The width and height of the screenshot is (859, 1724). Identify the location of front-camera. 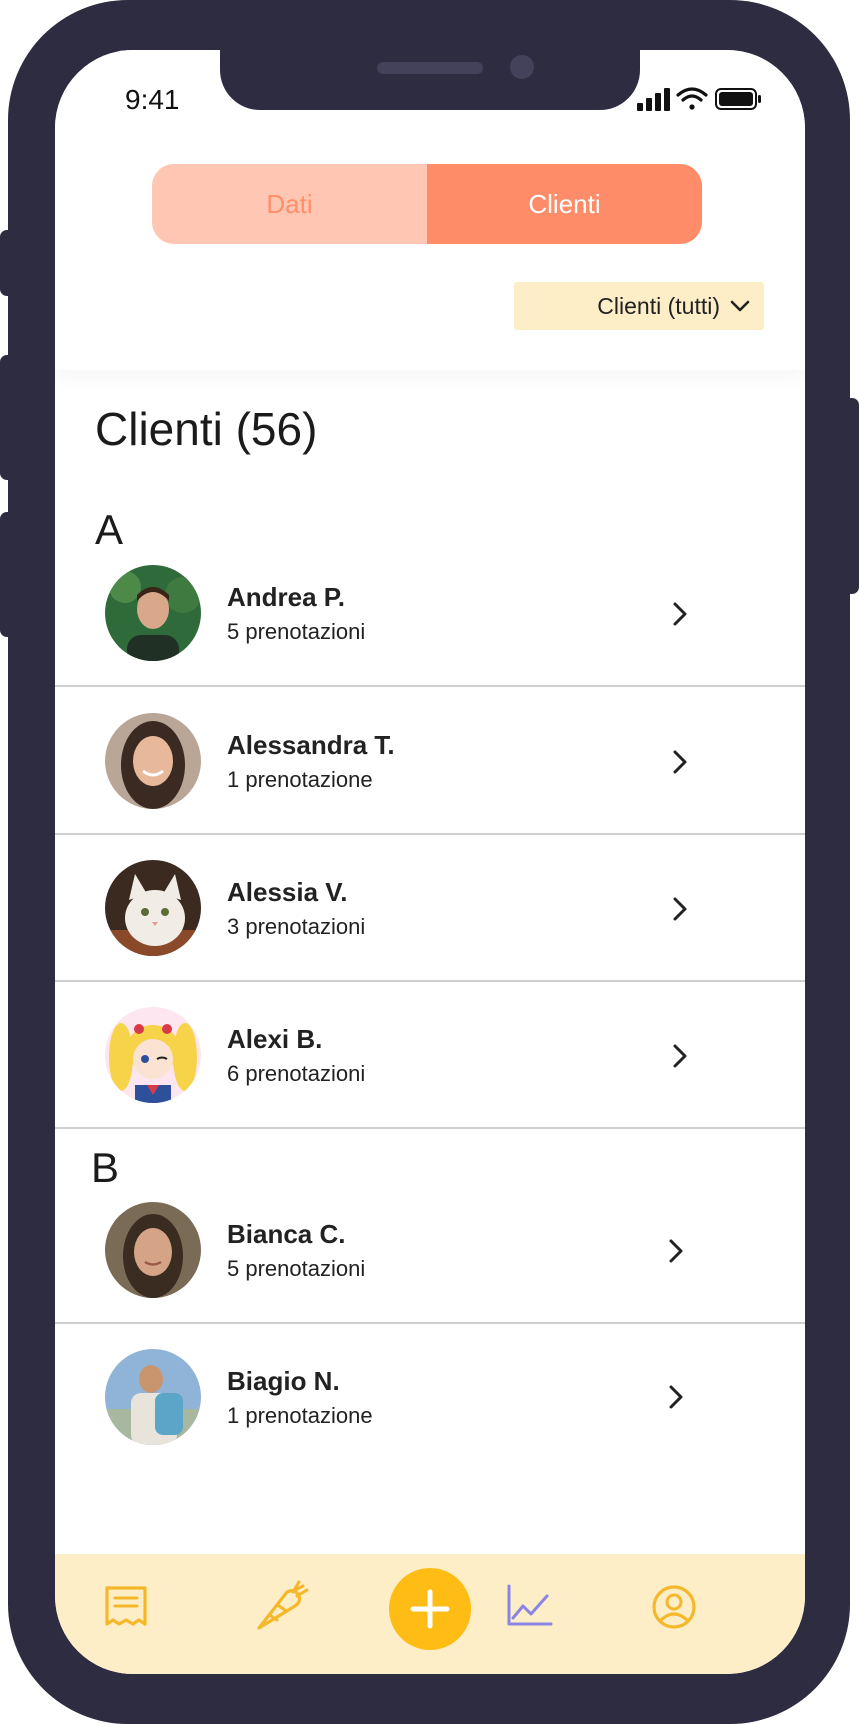
(522, 67).